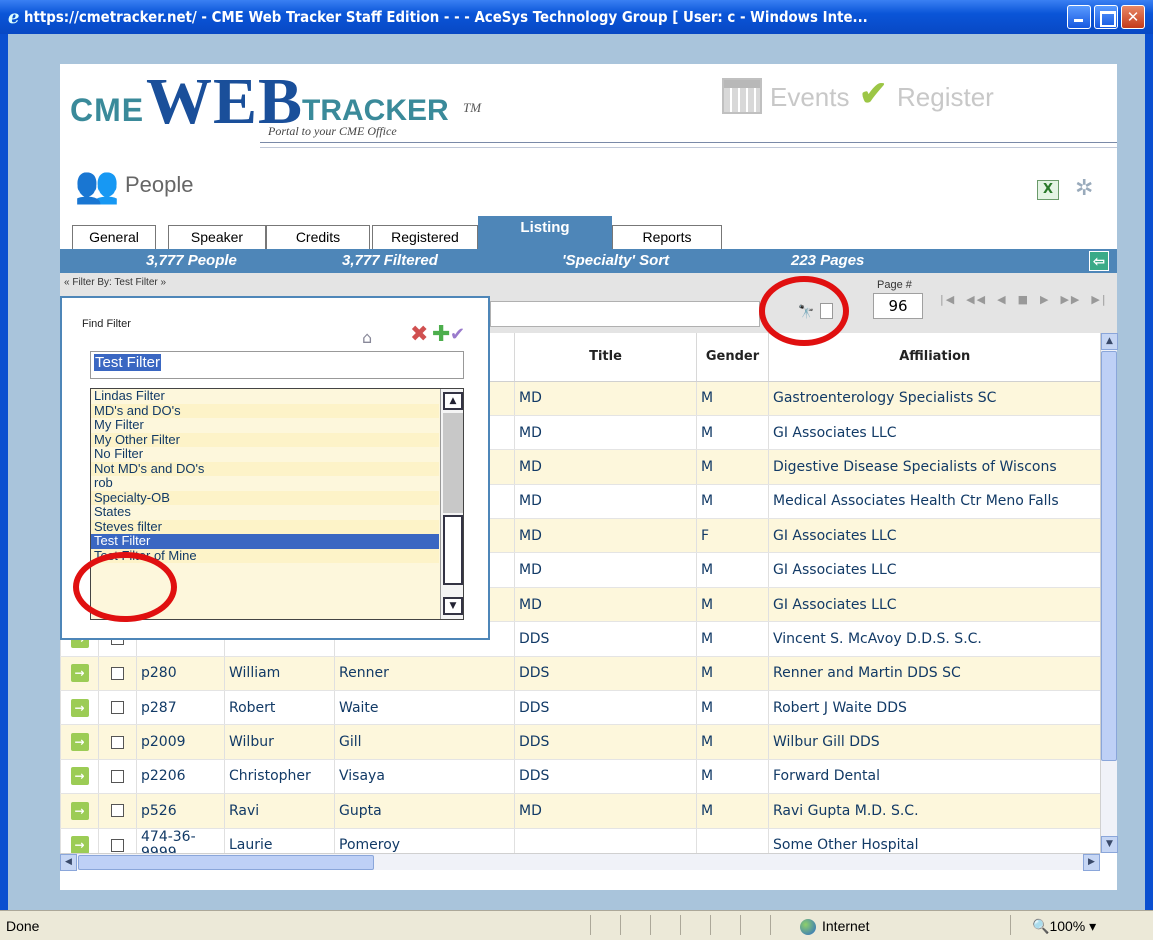 The width and height of the screenshot is (1153, 940). Describe the element at coordinates (265, 497) in the screenshot. I see `filter-list-item: Specialty-OB` at that location.